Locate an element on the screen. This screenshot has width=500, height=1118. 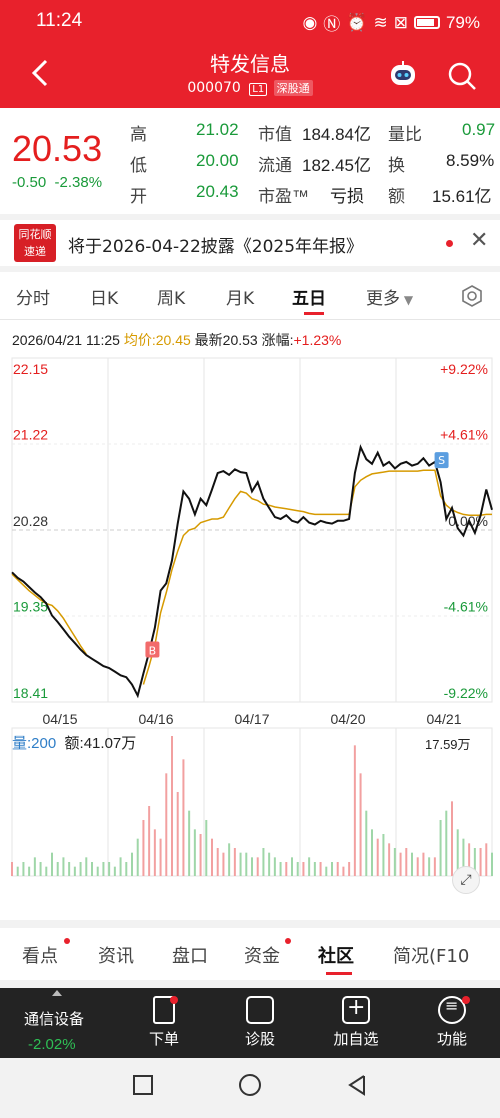
tab-funds: 资金 is located at coordinates (262, 955).